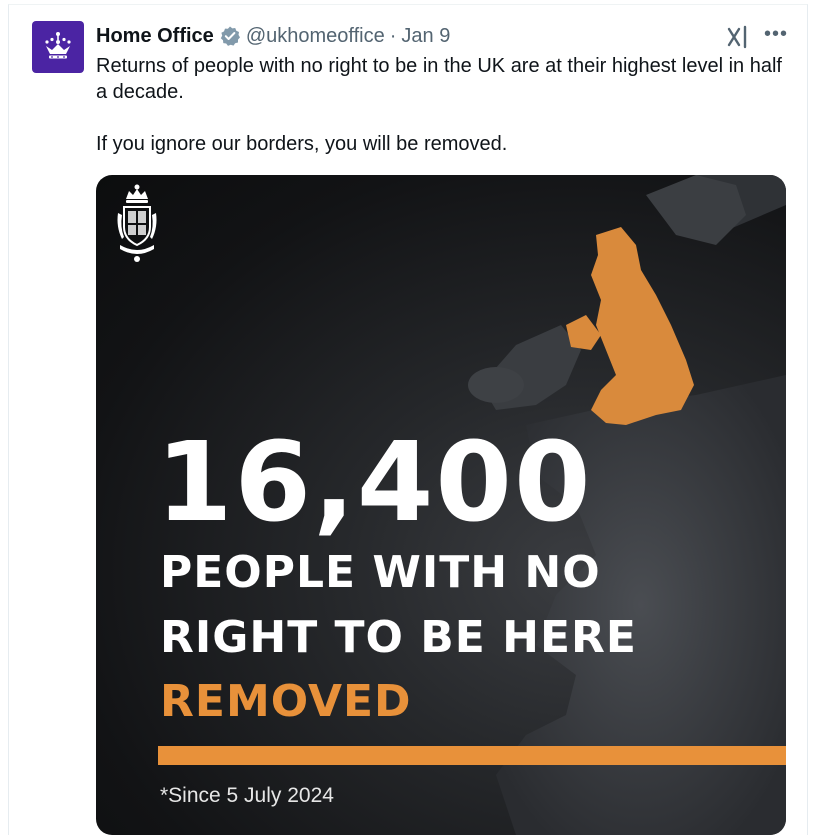 The width and height of the screenshot is (816, 835). I want to click on accent-bar, so click(472, 755).